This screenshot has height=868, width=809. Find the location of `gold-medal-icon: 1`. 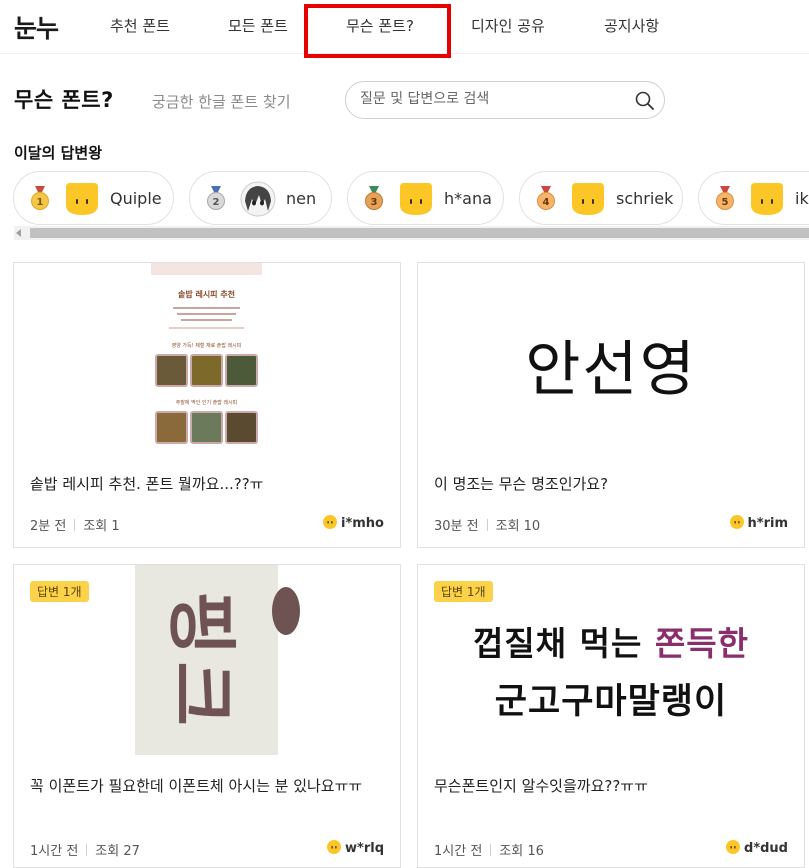

gold-medal-icon: 1 is located at coordinates (40, 198).